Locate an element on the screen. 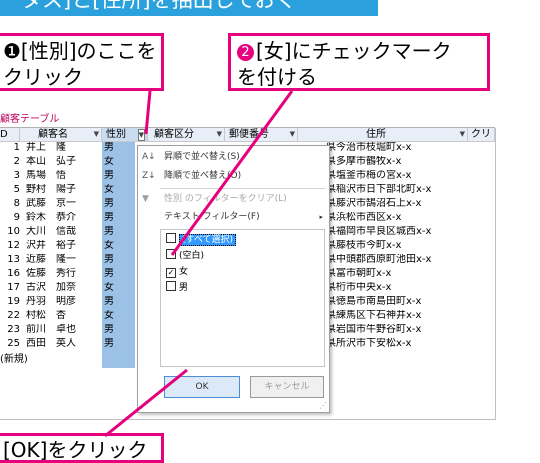 This screenshot has width=540, height=463. address-cell: 県桁市中央x-x is located at coordinates (396, 288).